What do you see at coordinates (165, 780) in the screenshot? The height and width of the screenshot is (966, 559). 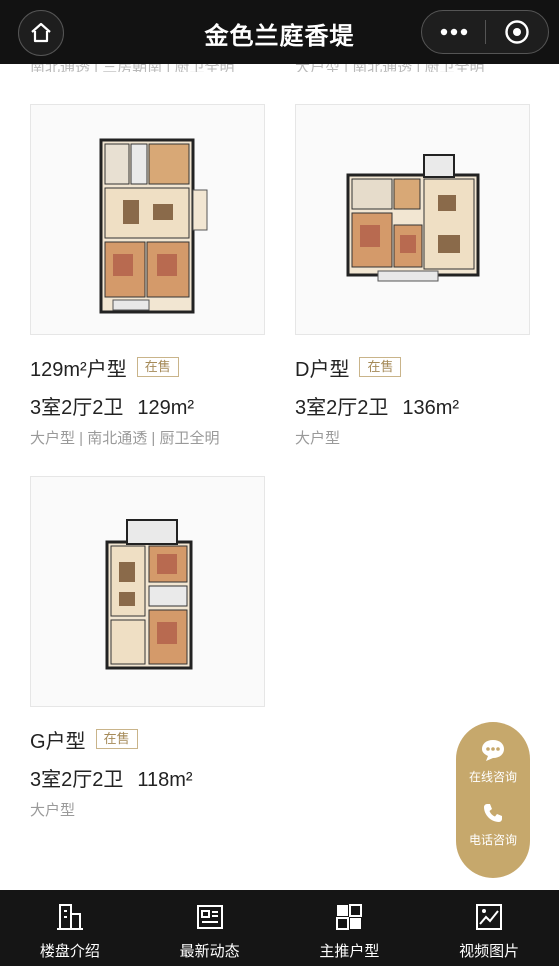 I see `unit-area: 118m²` at bounding box center [165, 780].